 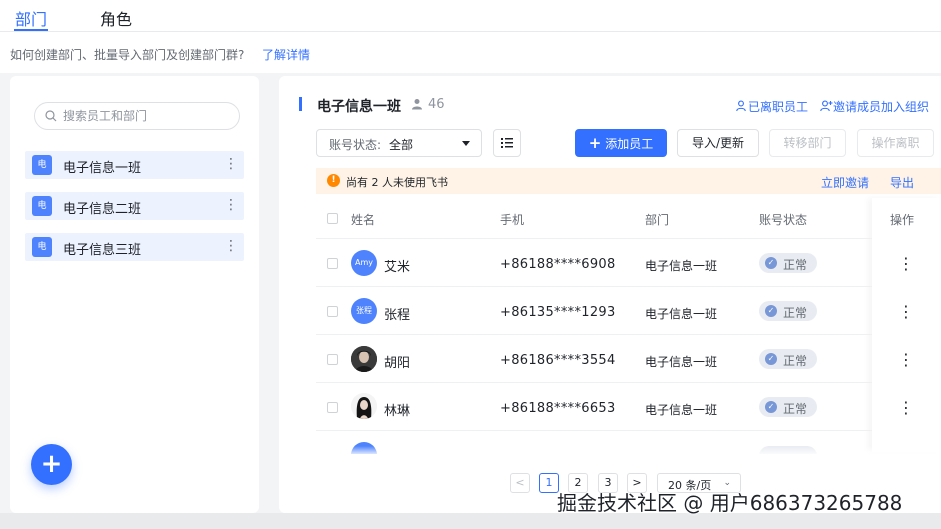 I want to click on person-outline-icon, so click(x=741, y=106).